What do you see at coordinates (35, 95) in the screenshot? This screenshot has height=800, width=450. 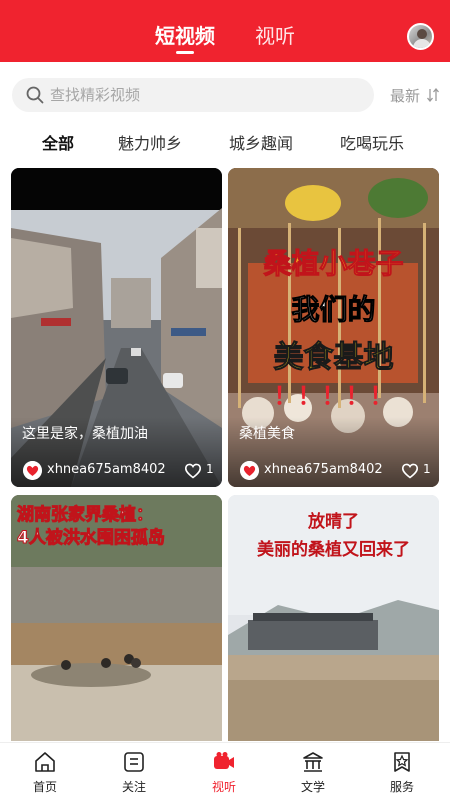 I see `search-icon` at bounding box center [35, 95].